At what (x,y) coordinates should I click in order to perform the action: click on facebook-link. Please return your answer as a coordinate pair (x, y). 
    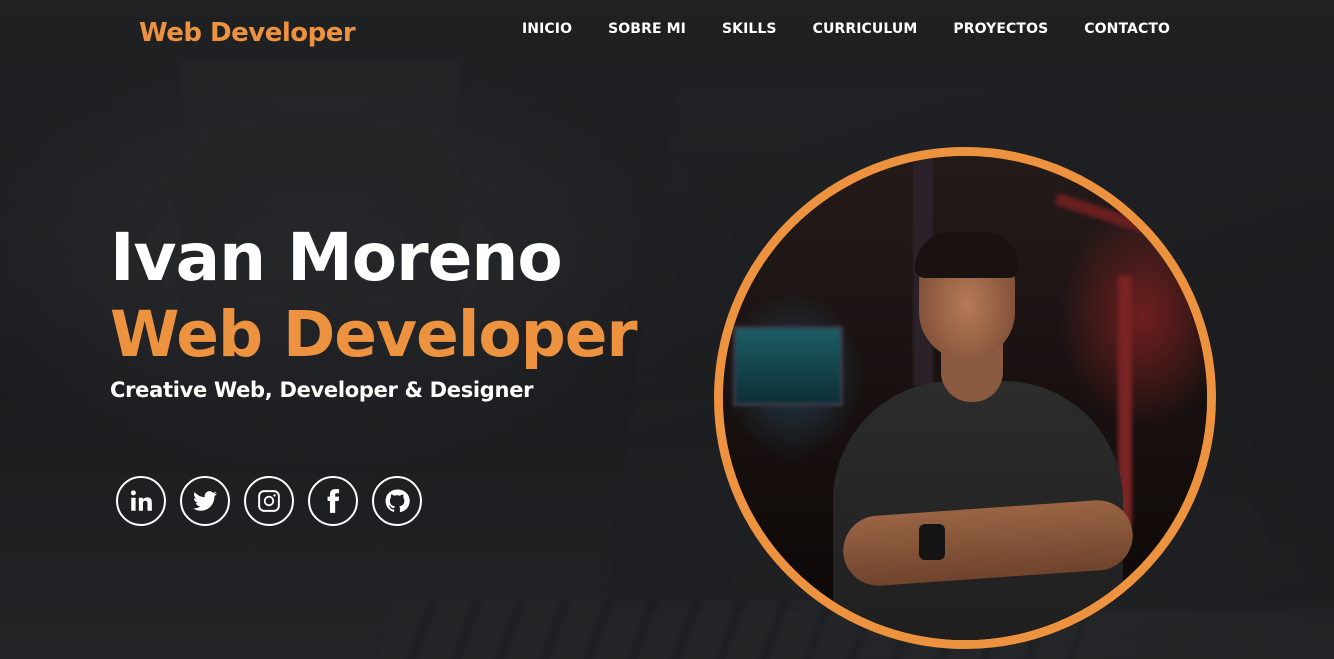
    Looking at the image, I should click on (333, 501).